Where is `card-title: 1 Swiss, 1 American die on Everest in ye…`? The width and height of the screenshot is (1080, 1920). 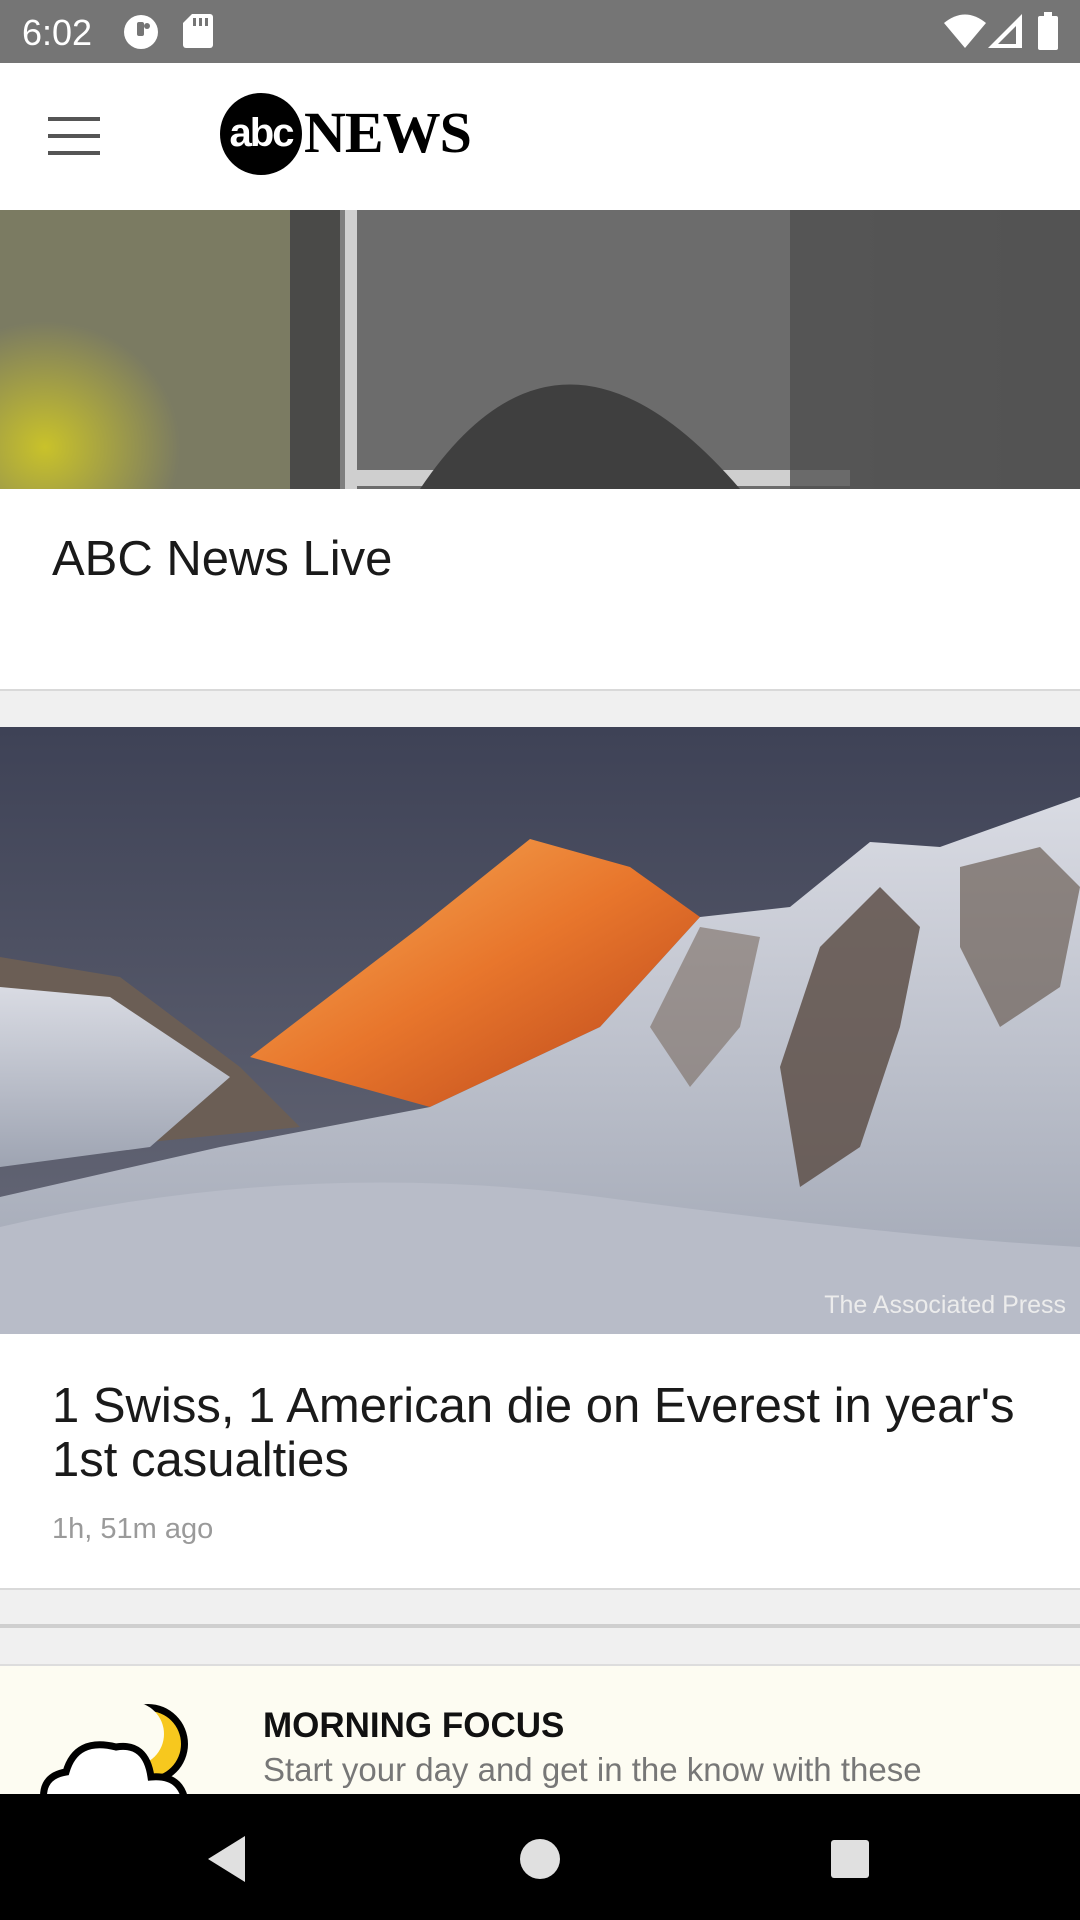
card-title: 1 Swiss, 1 American die on Everest in ye… is located at coordinates (551, 1433).